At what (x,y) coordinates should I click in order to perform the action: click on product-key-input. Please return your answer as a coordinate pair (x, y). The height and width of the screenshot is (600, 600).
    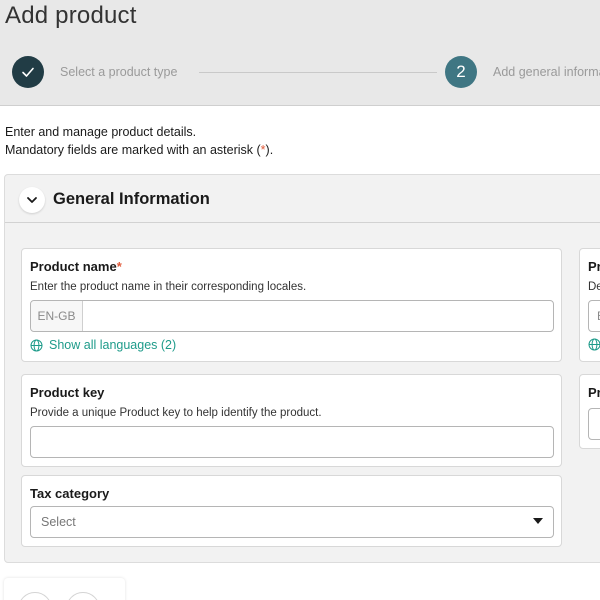
    Looking at the image, I should click on (292, 442).